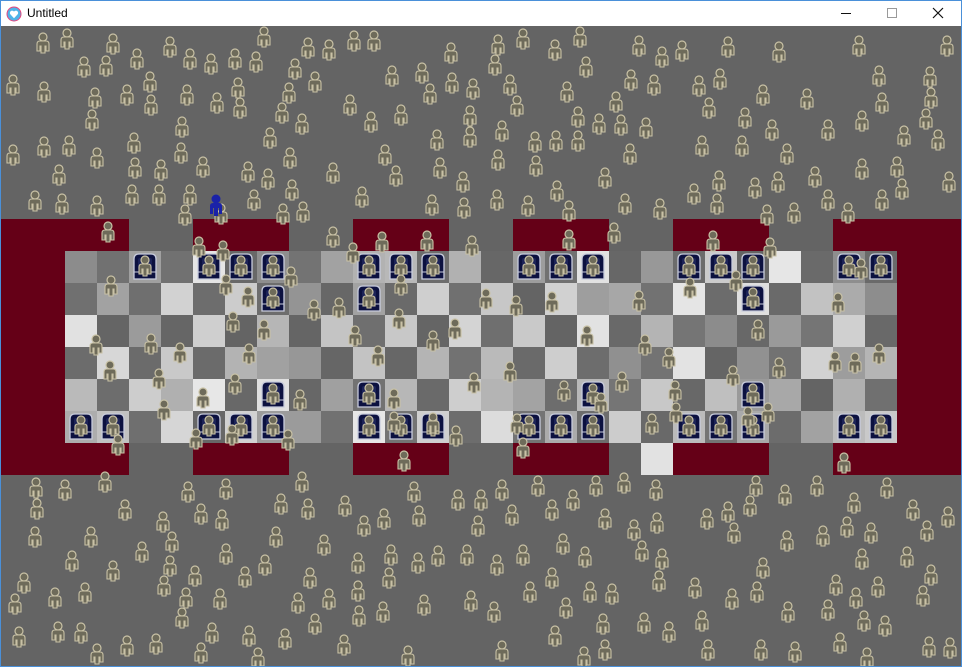 This screenshot has width=962, height=667. Describe the element at coordinates (846, 13) in the screenshot. I see `minimize-button` at that location.